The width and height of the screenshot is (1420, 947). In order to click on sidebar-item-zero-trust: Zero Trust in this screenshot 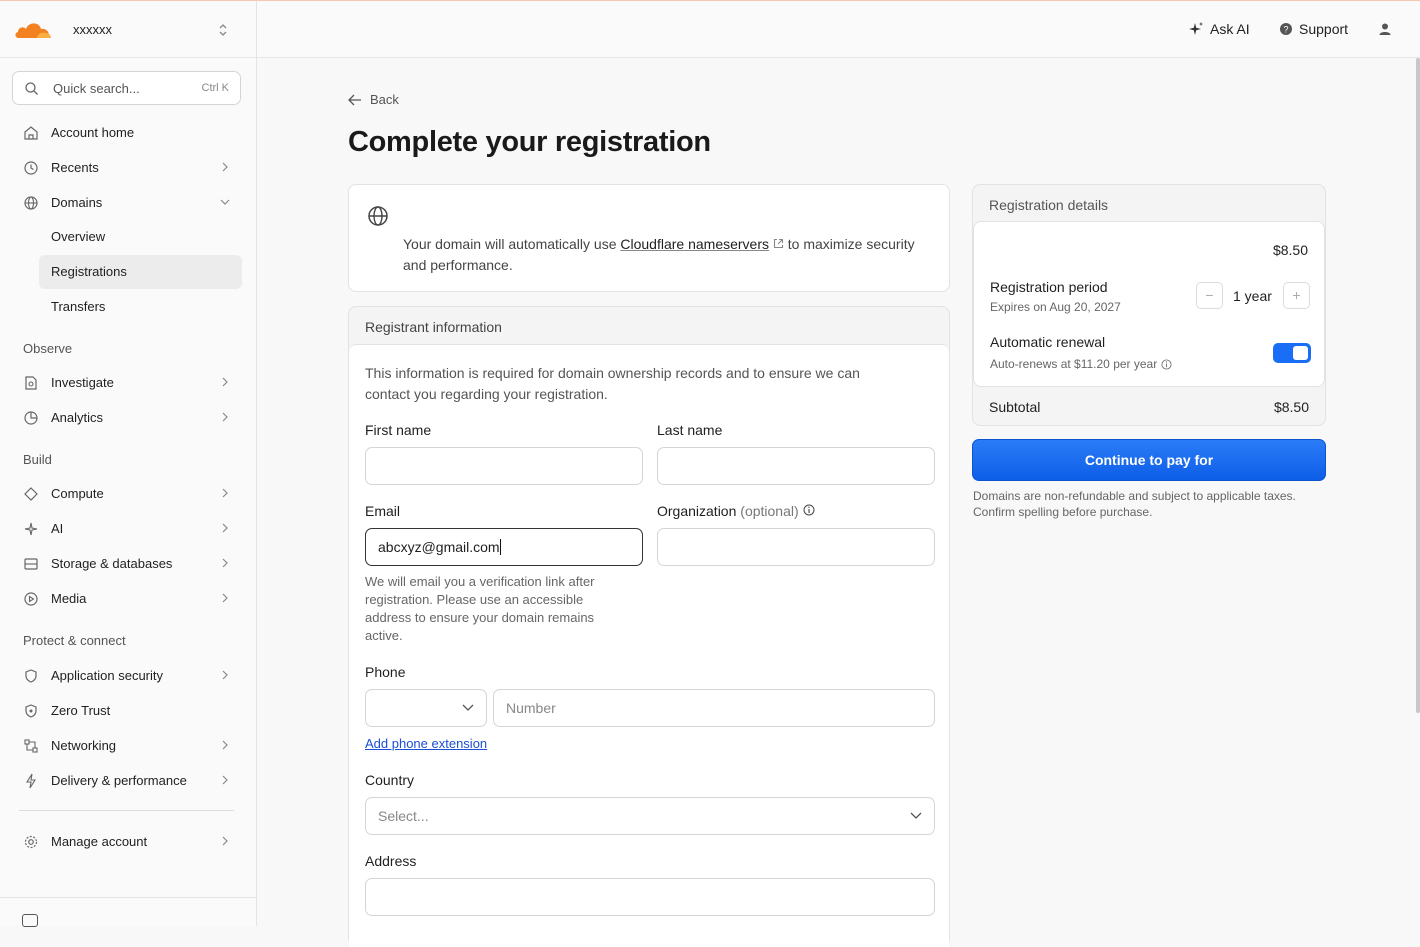, I will do `click(127, 710)`.